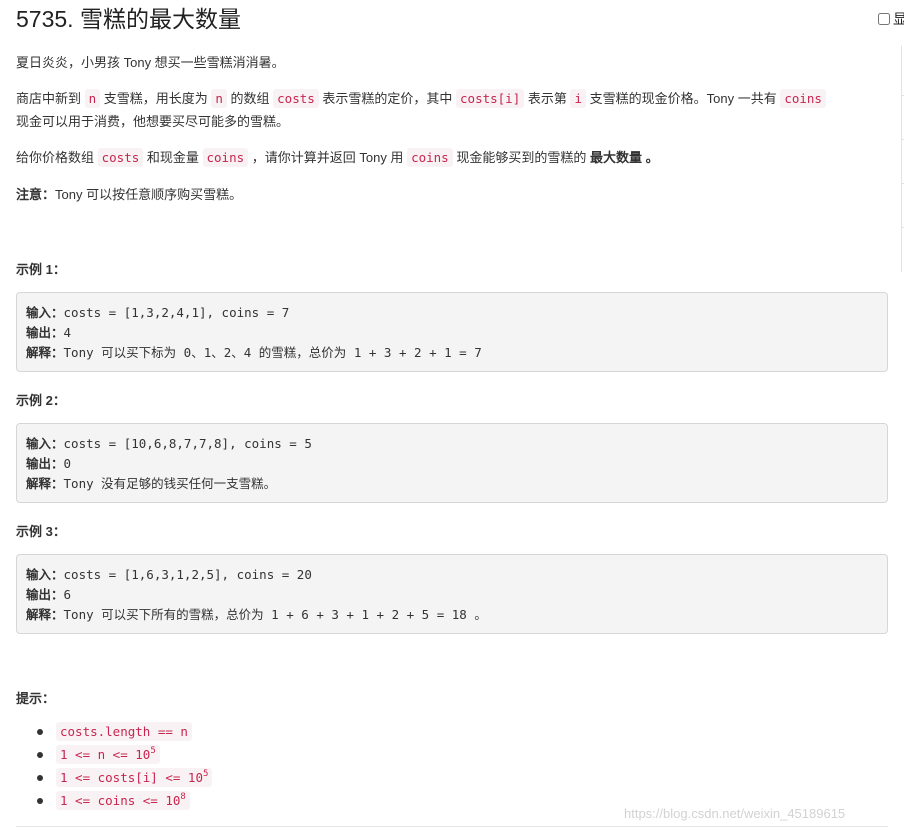 Image resolution: width=904 pixels, height=832 pixels. Describe the element at coordinates (149, 194) in the screenshot. I see `note-text: Tony 可以按任意顺序购买雪糕。` at that location.